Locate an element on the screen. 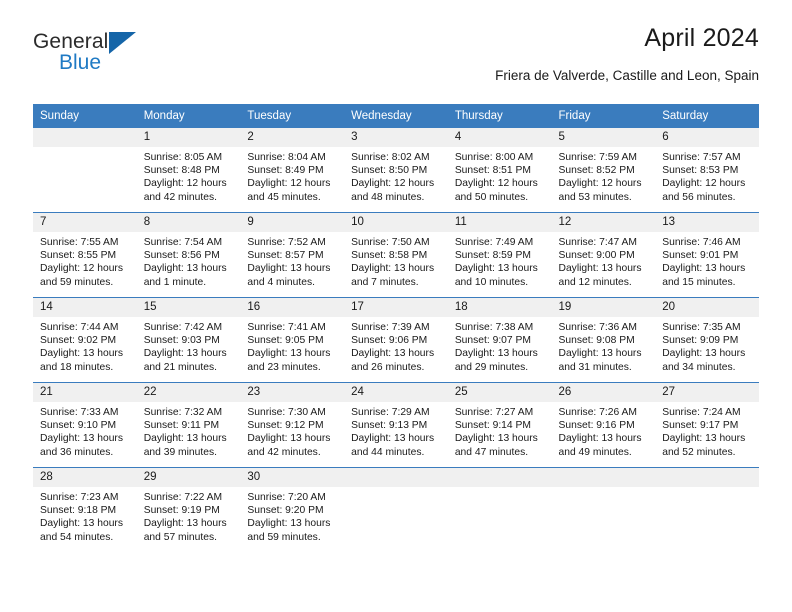 The height and width of the screenshot is (612, 792). day-sunset-text: Sunset: 9:14 PM is located at coordinates (492, 426).